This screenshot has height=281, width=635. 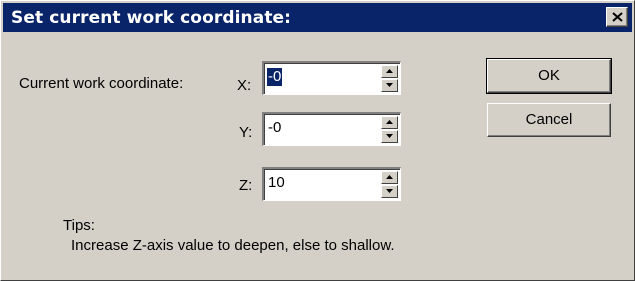 I want to click on current-work-coordinate-label: Current work coordinate:, so click(x=101, y=83).